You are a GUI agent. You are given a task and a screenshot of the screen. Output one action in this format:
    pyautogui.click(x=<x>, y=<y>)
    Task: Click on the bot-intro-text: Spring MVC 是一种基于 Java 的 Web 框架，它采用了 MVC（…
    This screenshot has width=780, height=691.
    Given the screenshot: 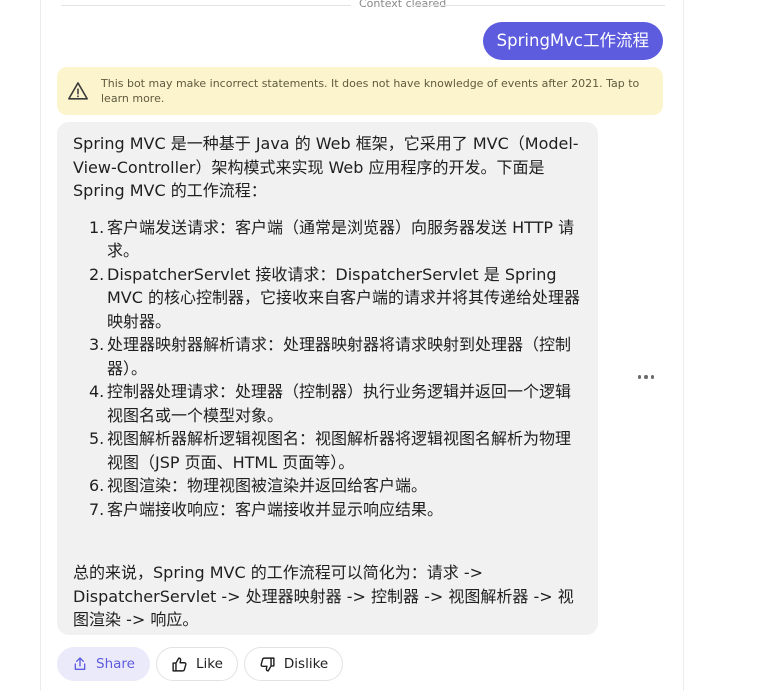 What is the action you would take?
    pyautogui.click(x=326, y=167)
    